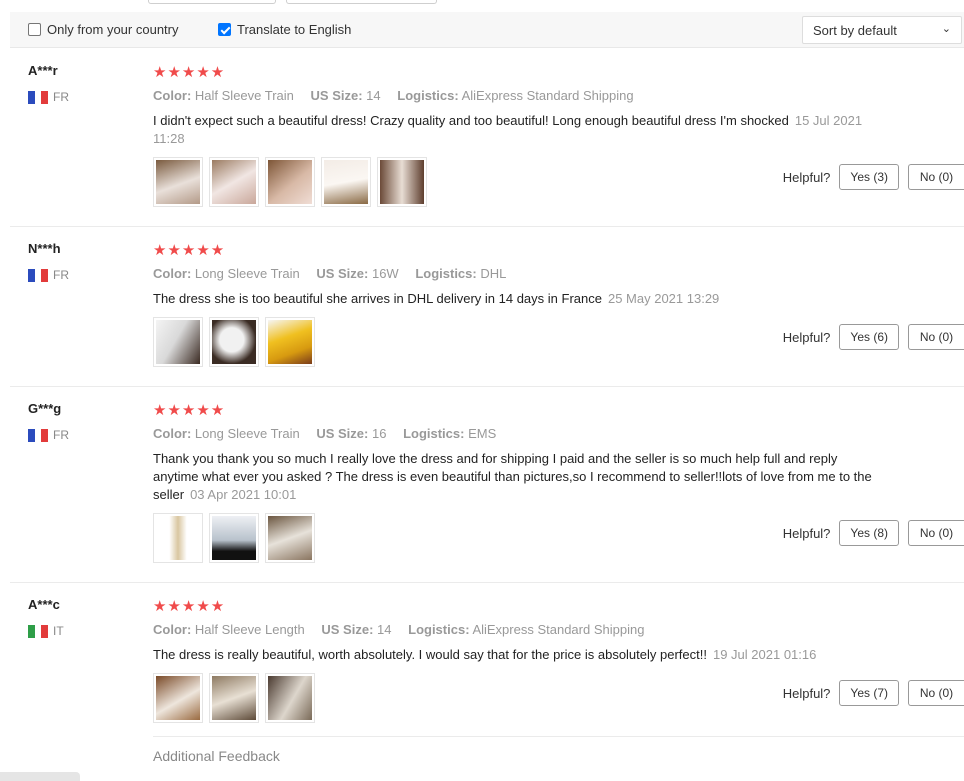  What do you see at coordinates (869, 177) in the screenshot?
I see `helpful-yes-button: Yes (3)` at bounding box center [869, 177].